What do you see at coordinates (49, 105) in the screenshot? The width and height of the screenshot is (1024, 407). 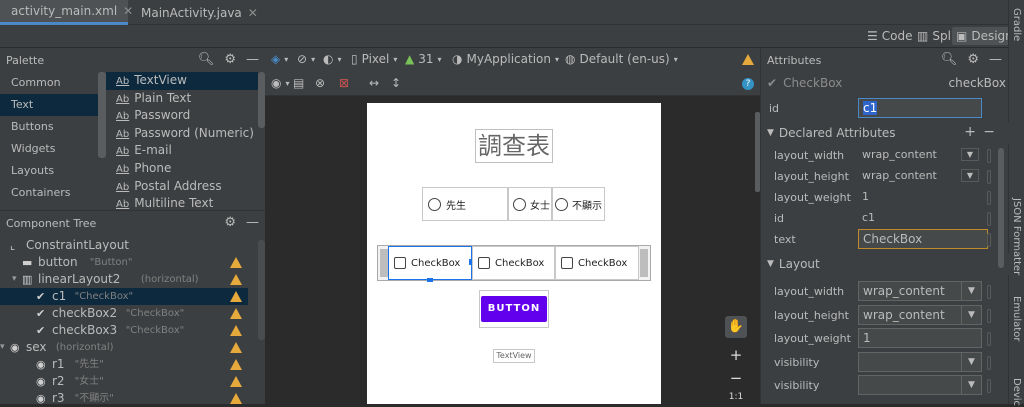 I see `palette-category-selected: Text` at bounding box center [49, 105].